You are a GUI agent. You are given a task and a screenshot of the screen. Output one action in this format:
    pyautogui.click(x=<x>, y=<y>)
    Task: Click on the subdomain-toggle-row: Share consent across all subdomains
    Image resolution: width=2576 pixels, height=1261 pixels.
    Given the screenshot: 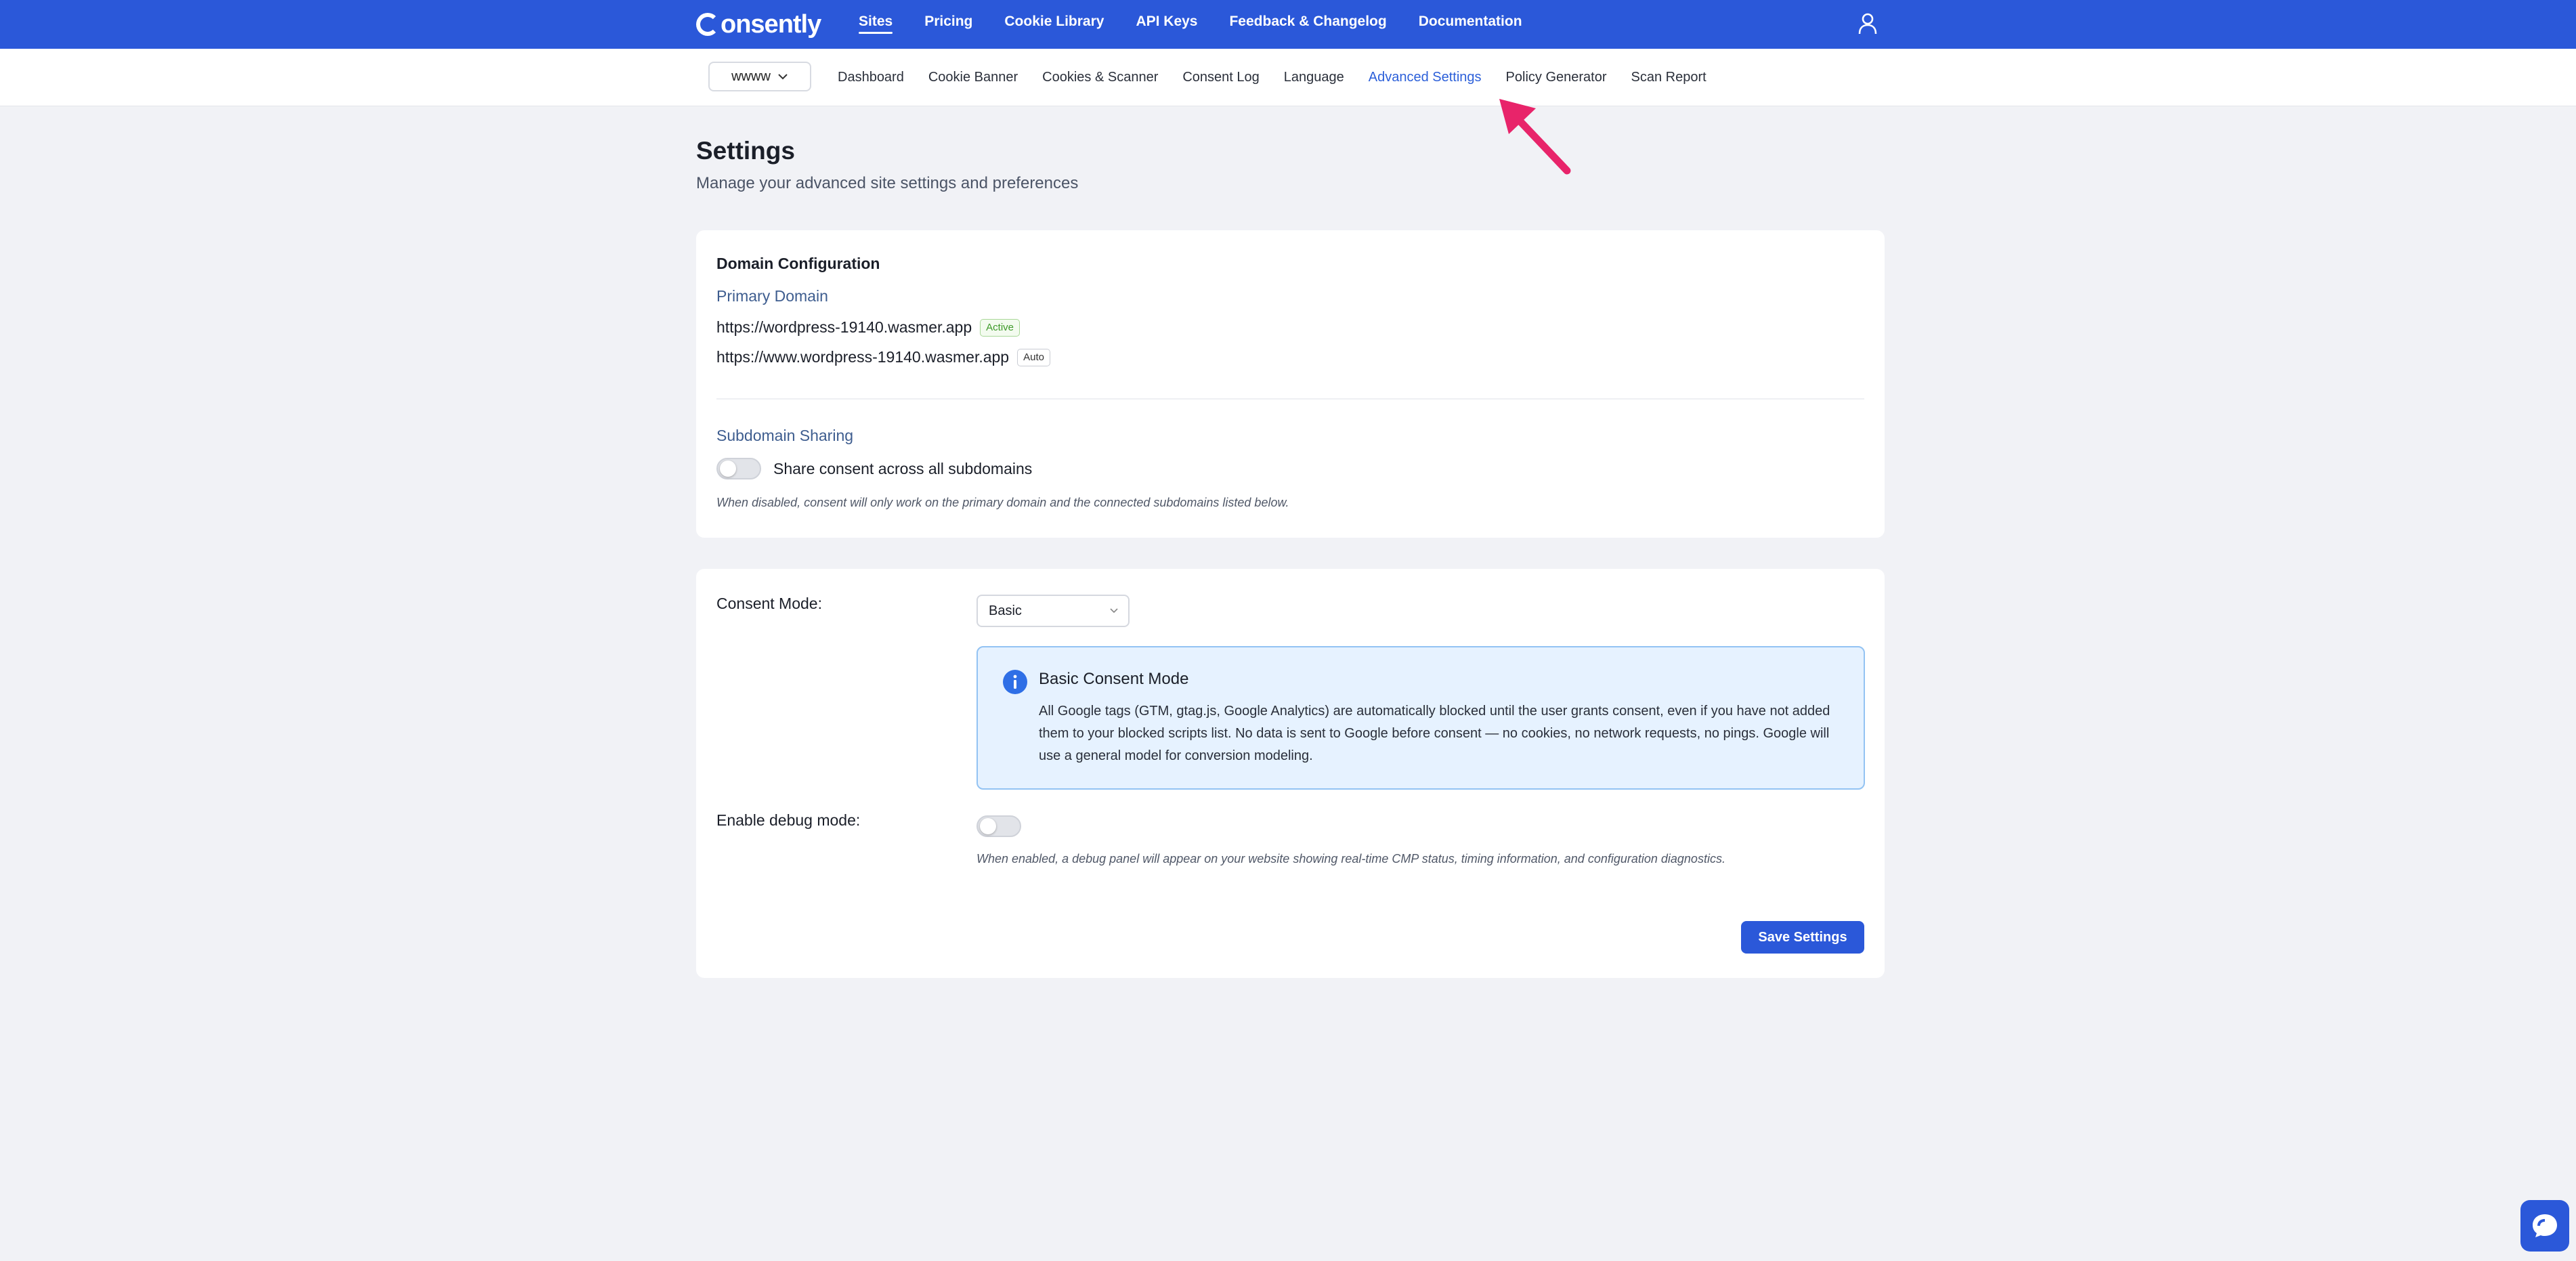 What is the action you would take?
    pyautogui.click(x=874, y=469)
    